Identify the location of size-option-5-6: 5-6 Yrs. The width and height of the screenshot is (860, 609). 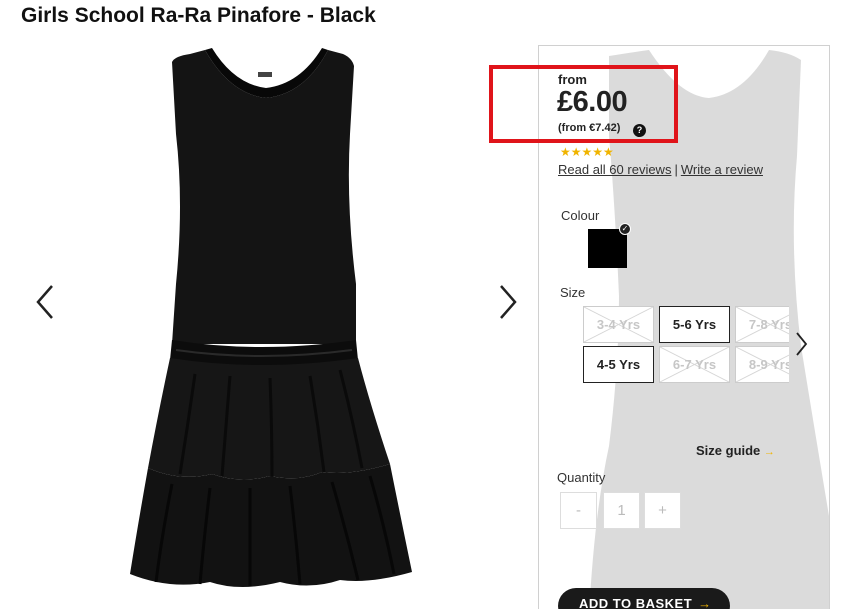
(694, 324).